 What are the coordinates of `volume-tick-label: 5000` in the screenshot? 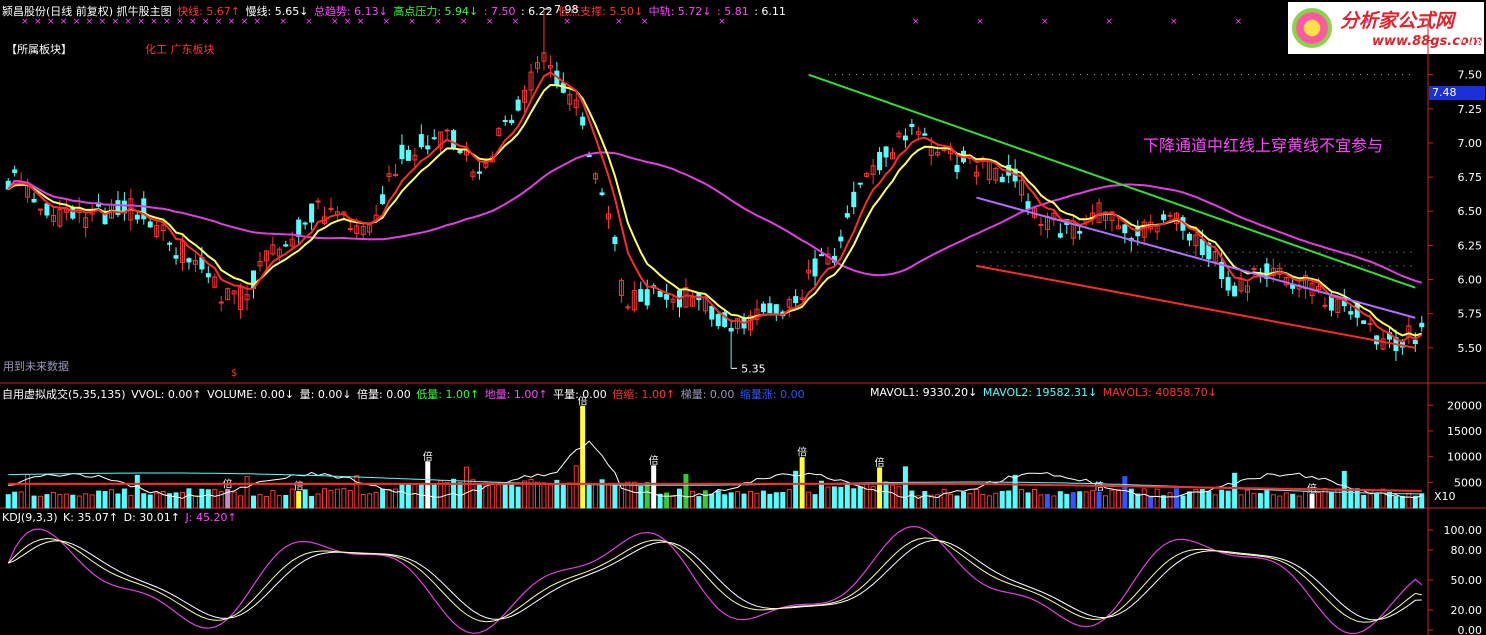 It's located at (1468, 482).